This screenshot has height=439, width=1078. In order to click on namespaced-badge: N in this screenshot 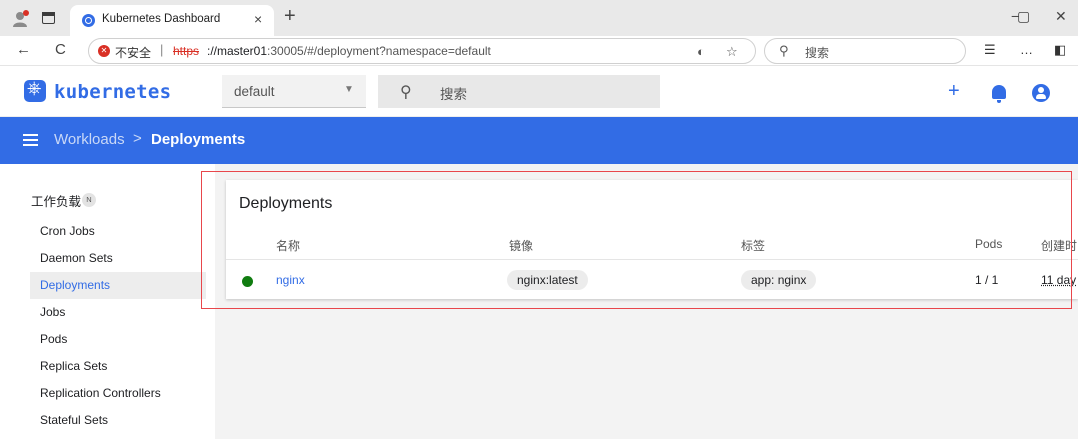, I will do `click(89, 200)`.